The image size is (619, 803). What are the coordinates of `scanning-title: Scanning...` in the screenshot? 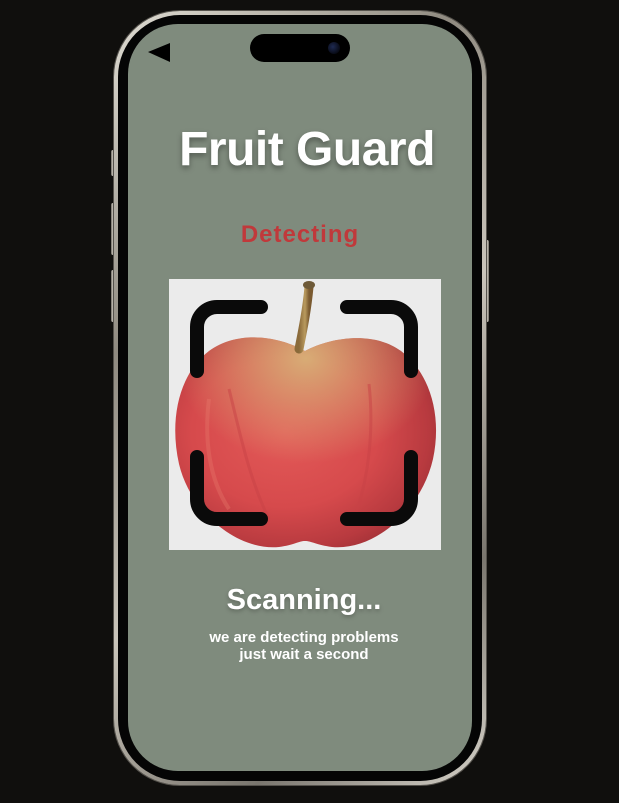 It's located at (304, 600).